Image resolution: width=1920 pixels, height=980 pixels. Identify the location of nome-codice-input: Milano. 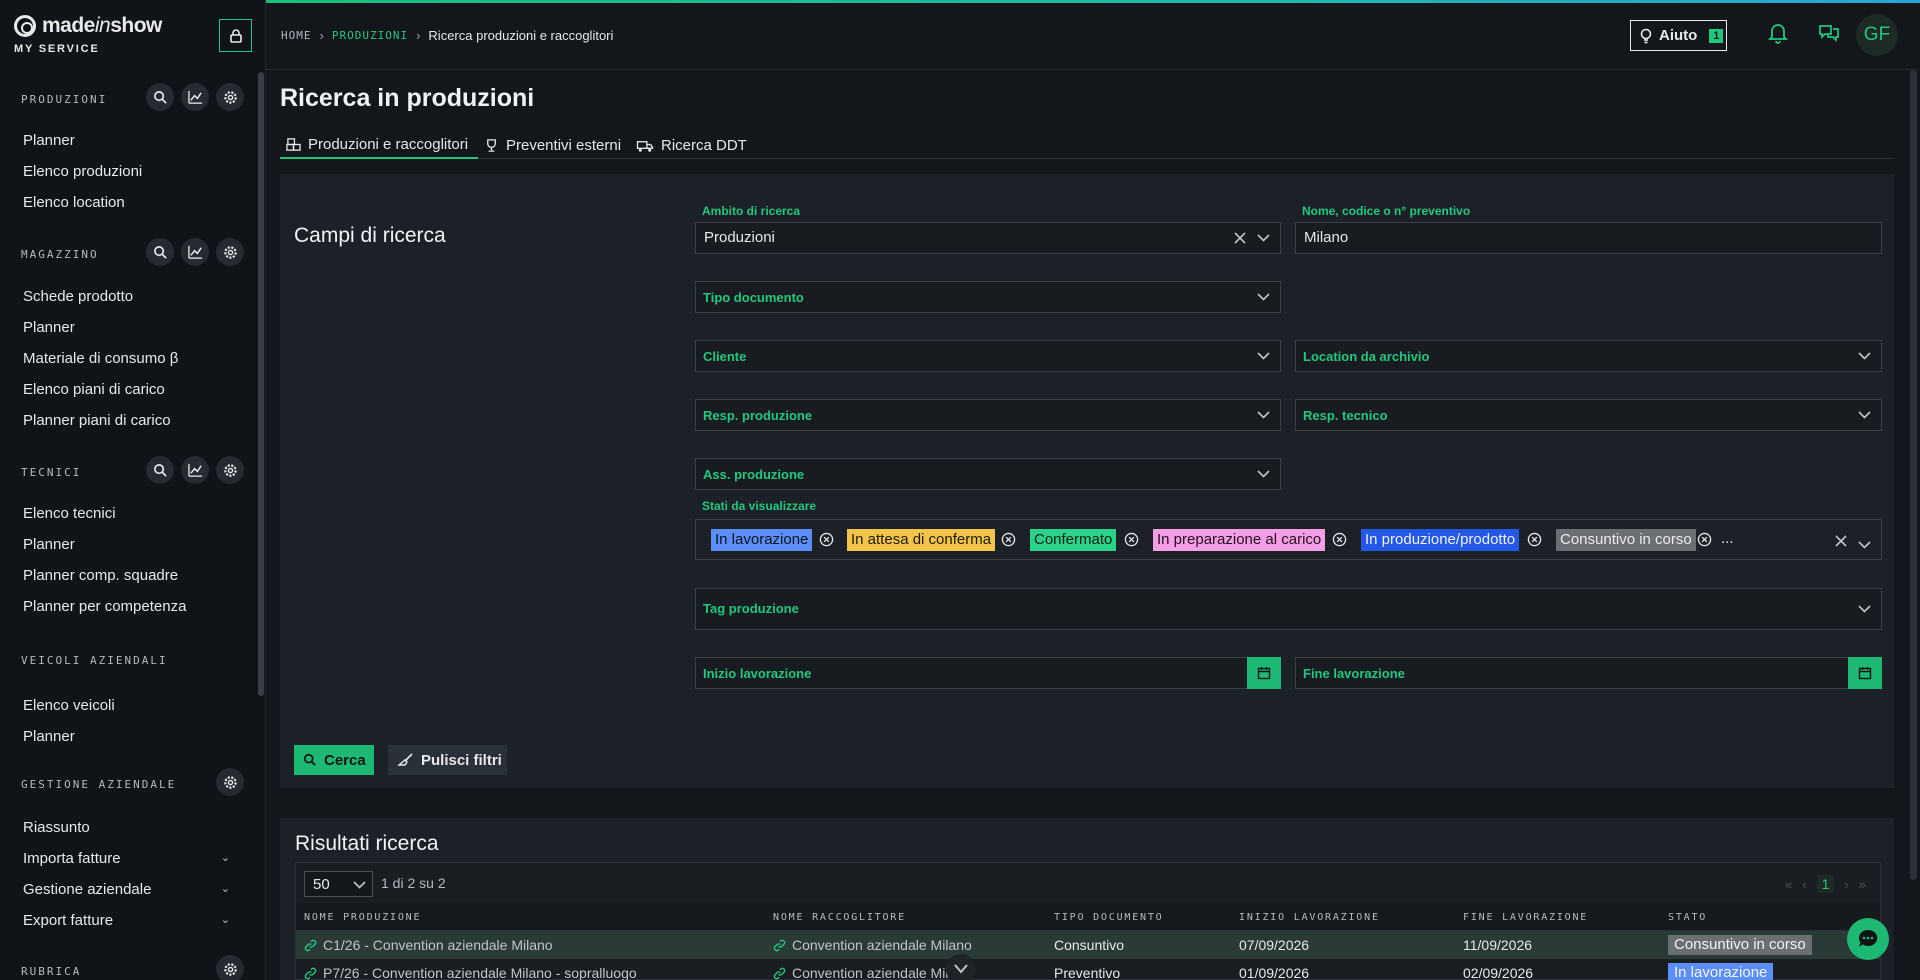
(1588, 238).